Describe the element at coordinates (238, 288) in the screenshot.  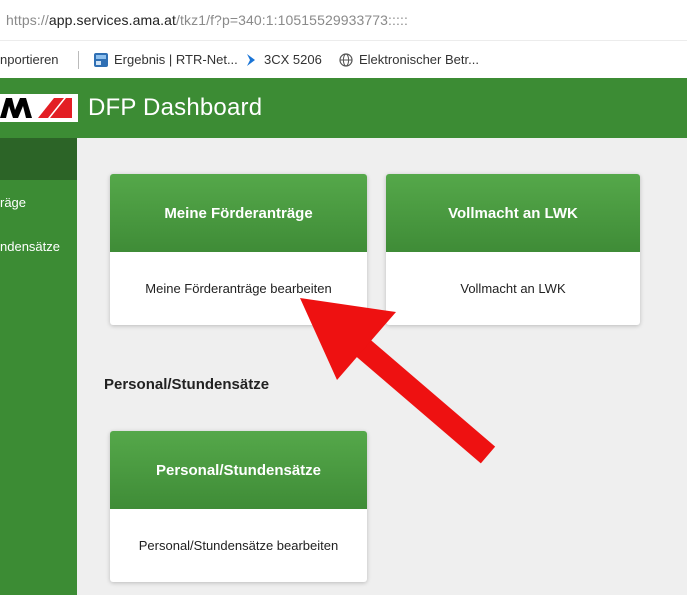
I see `card-action-link: Meine Förderanträge bearbeiten` at that location.